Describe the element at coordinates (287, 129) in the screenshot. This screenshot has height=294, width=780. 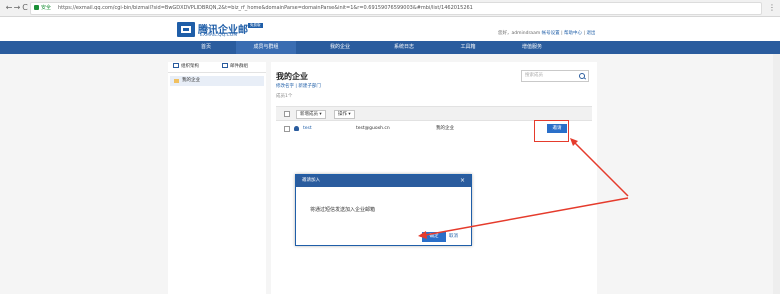
I see `row-checkbox` at that location.